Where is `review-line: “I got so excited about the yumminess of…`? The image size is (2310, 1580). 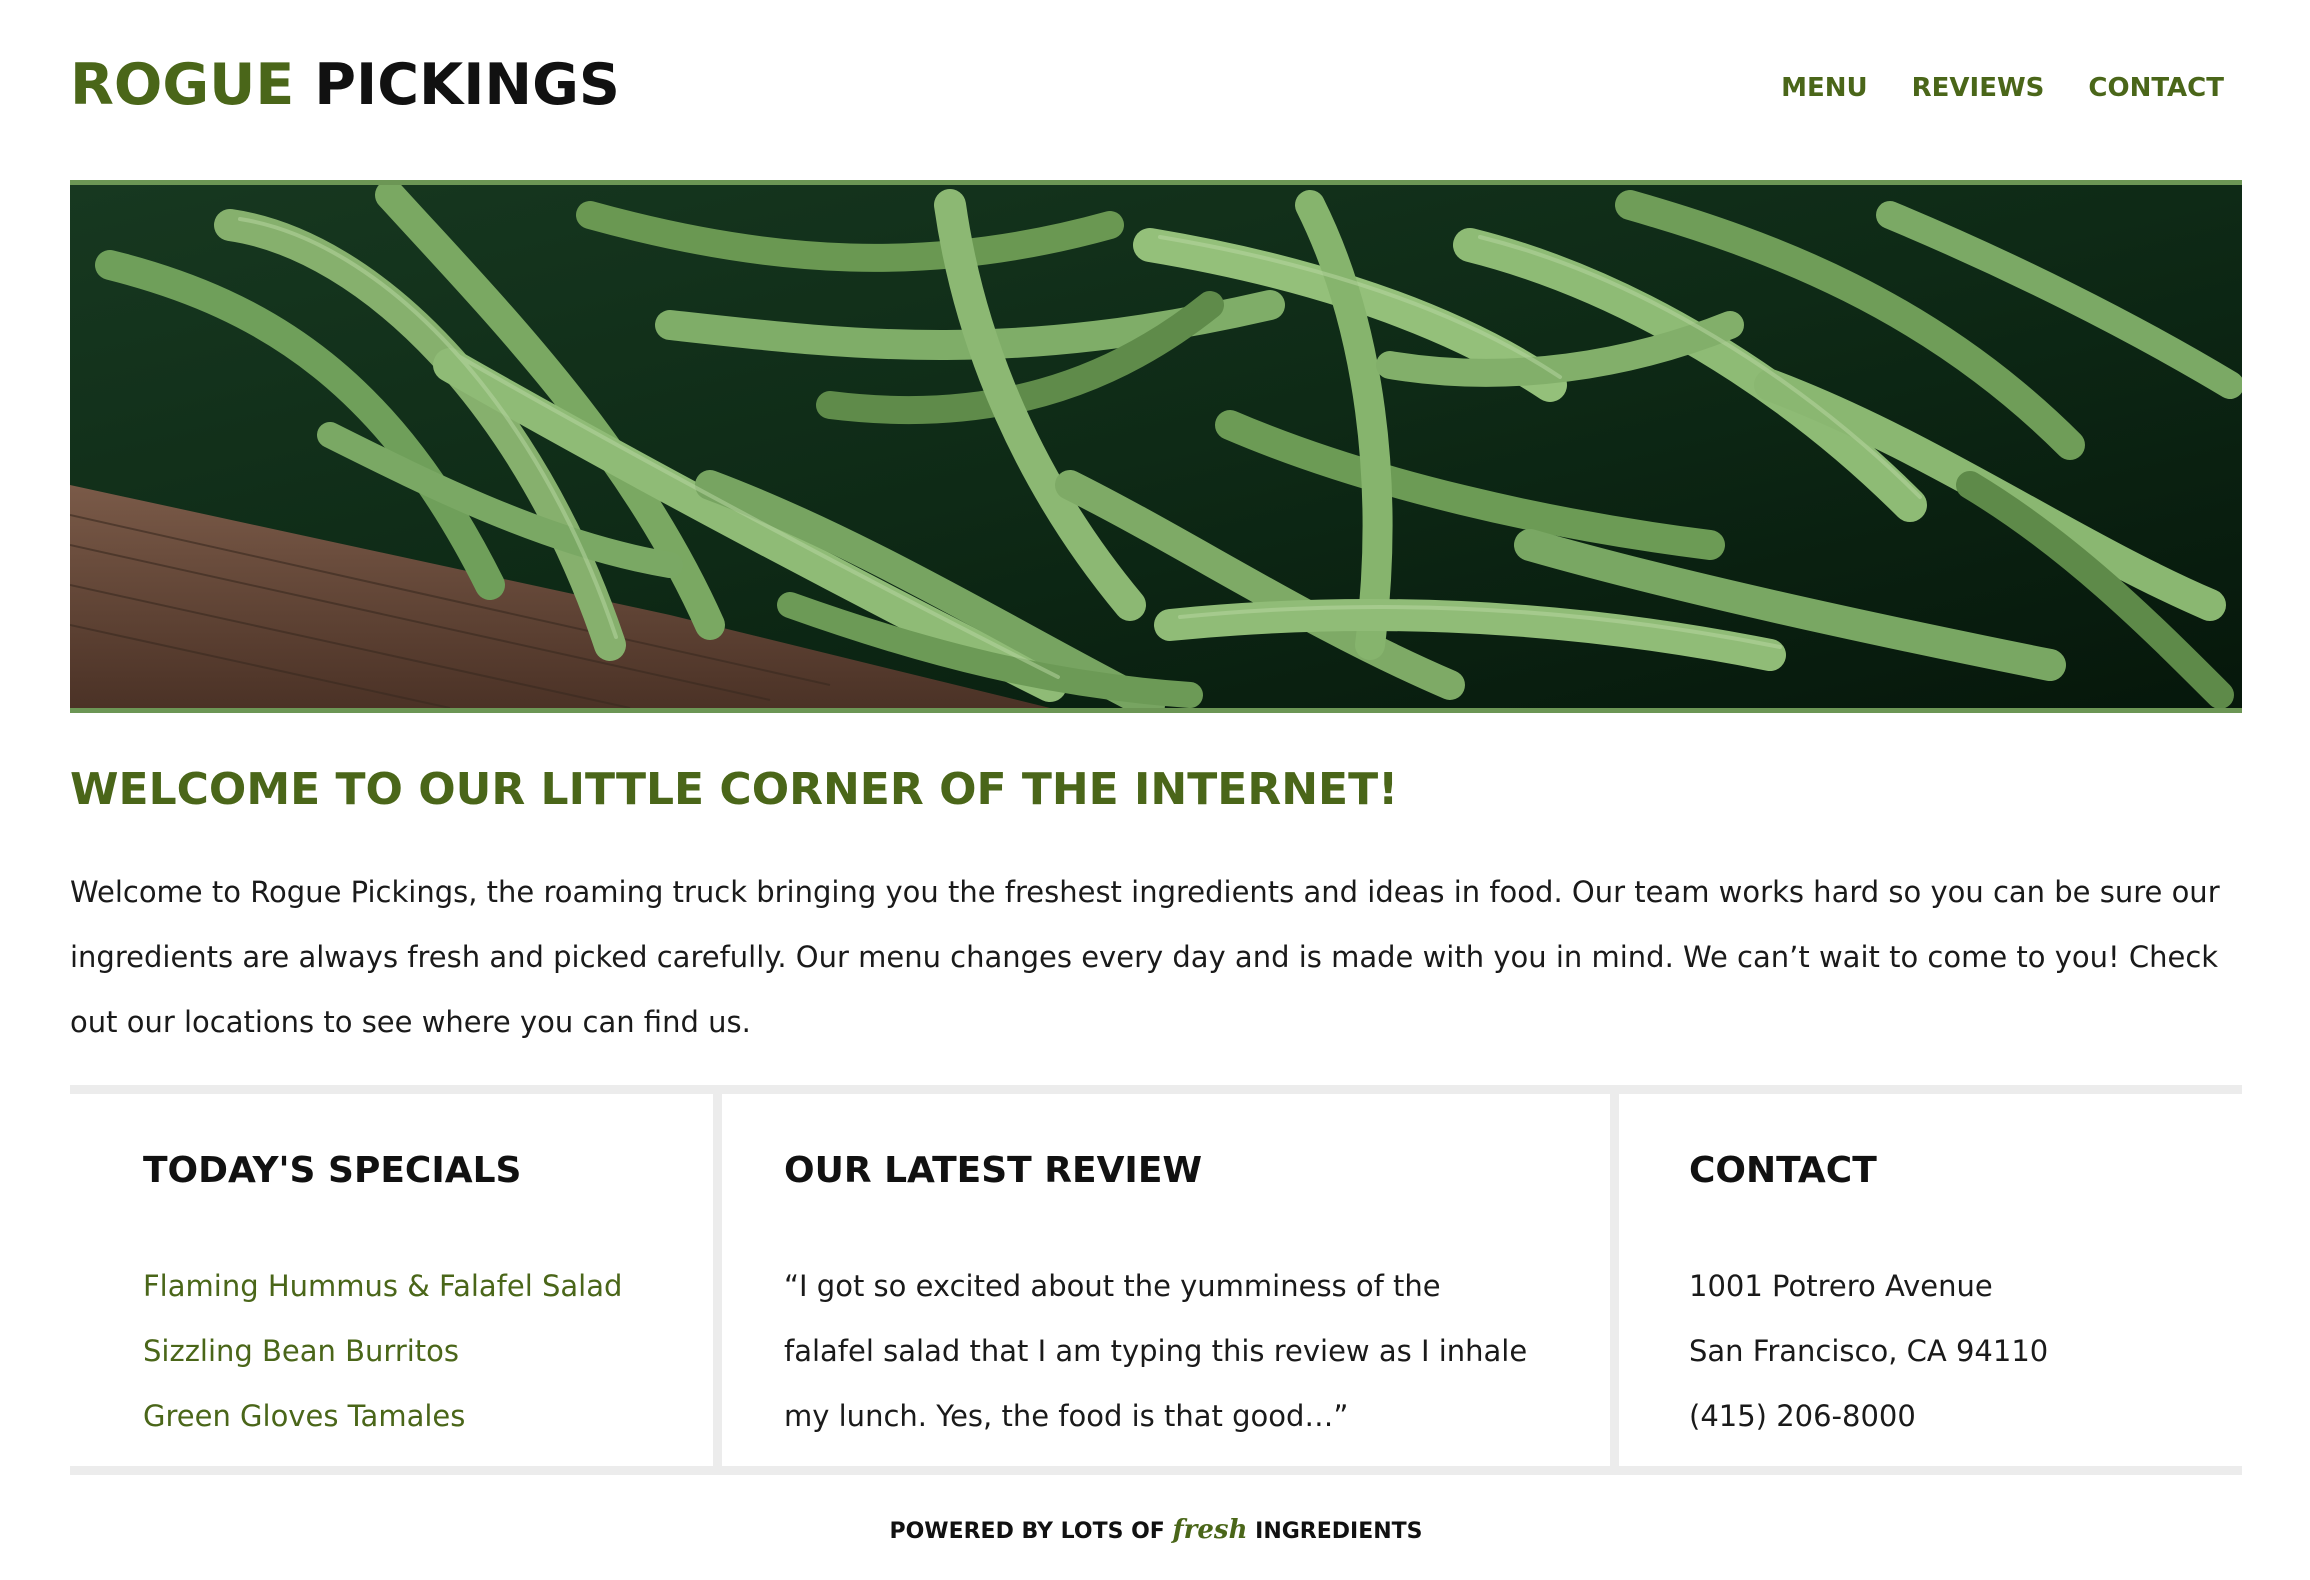
review-line: “I got so excited about the yumminess of… is located at coordinates (1112, 1286).